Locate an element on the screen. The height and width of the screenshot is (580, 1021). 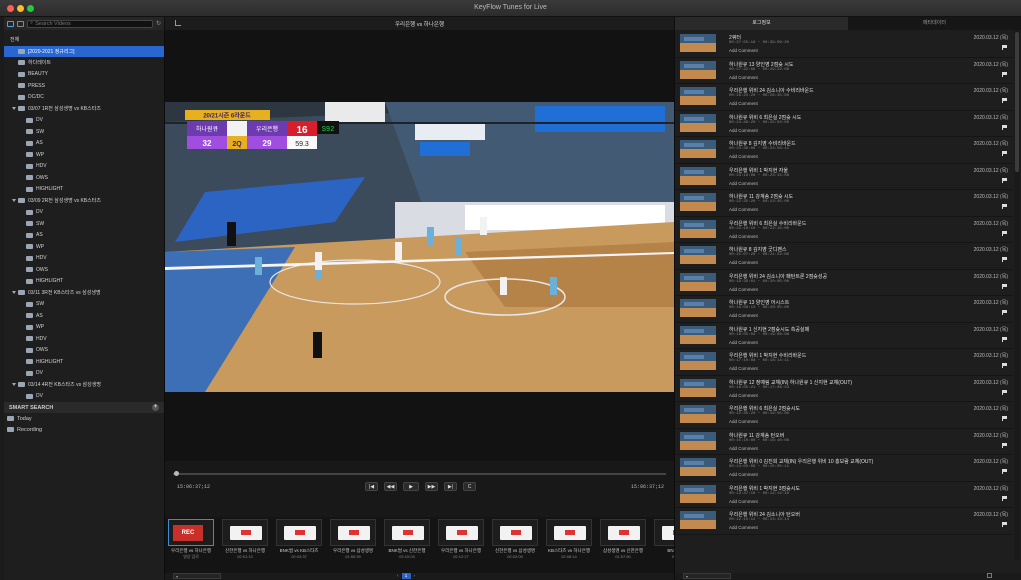
tree-folder: BEAUTY is located at coordinates (84, 75).